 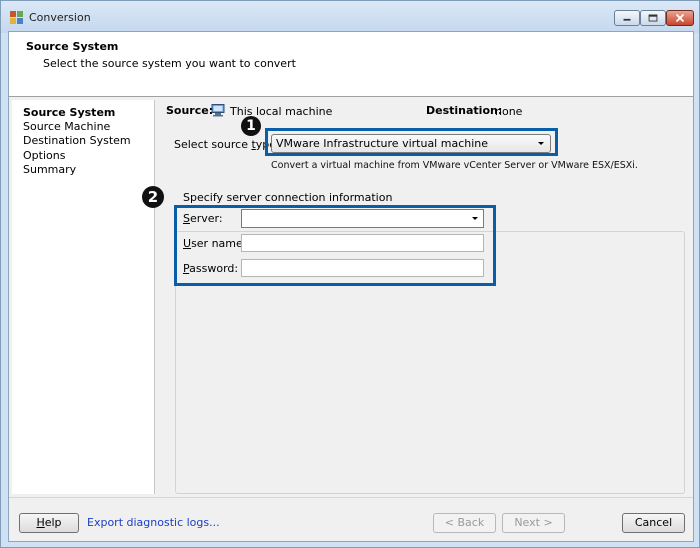 I want to click on nav-item-options: Options, so click(x=44, y=155).